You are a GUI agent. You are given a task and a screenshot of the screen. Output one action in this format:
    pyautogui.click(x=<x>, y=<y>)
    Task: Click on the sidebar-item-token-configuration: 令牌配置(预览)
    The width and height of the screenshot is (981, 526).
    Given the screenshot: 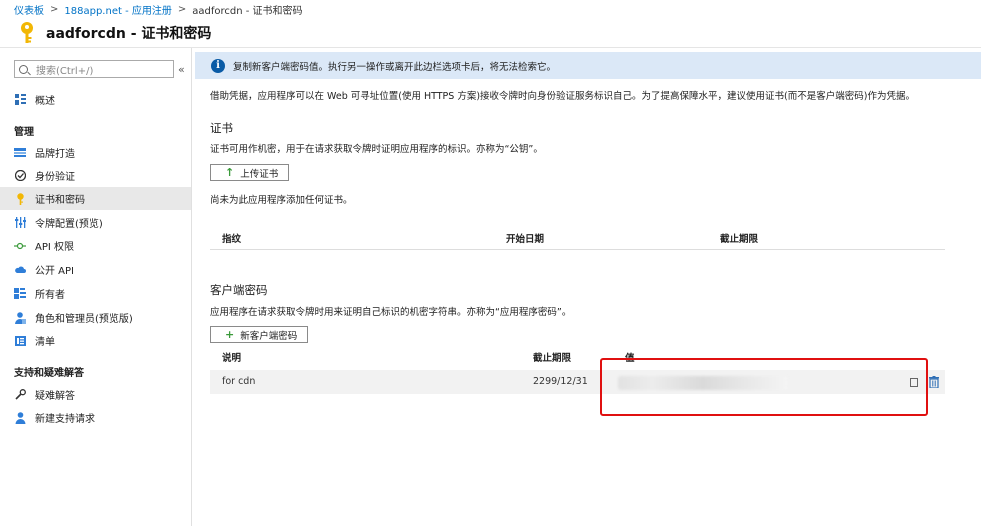 What is the action you would take?
    pyautogui.click(x=95, y=222)
    